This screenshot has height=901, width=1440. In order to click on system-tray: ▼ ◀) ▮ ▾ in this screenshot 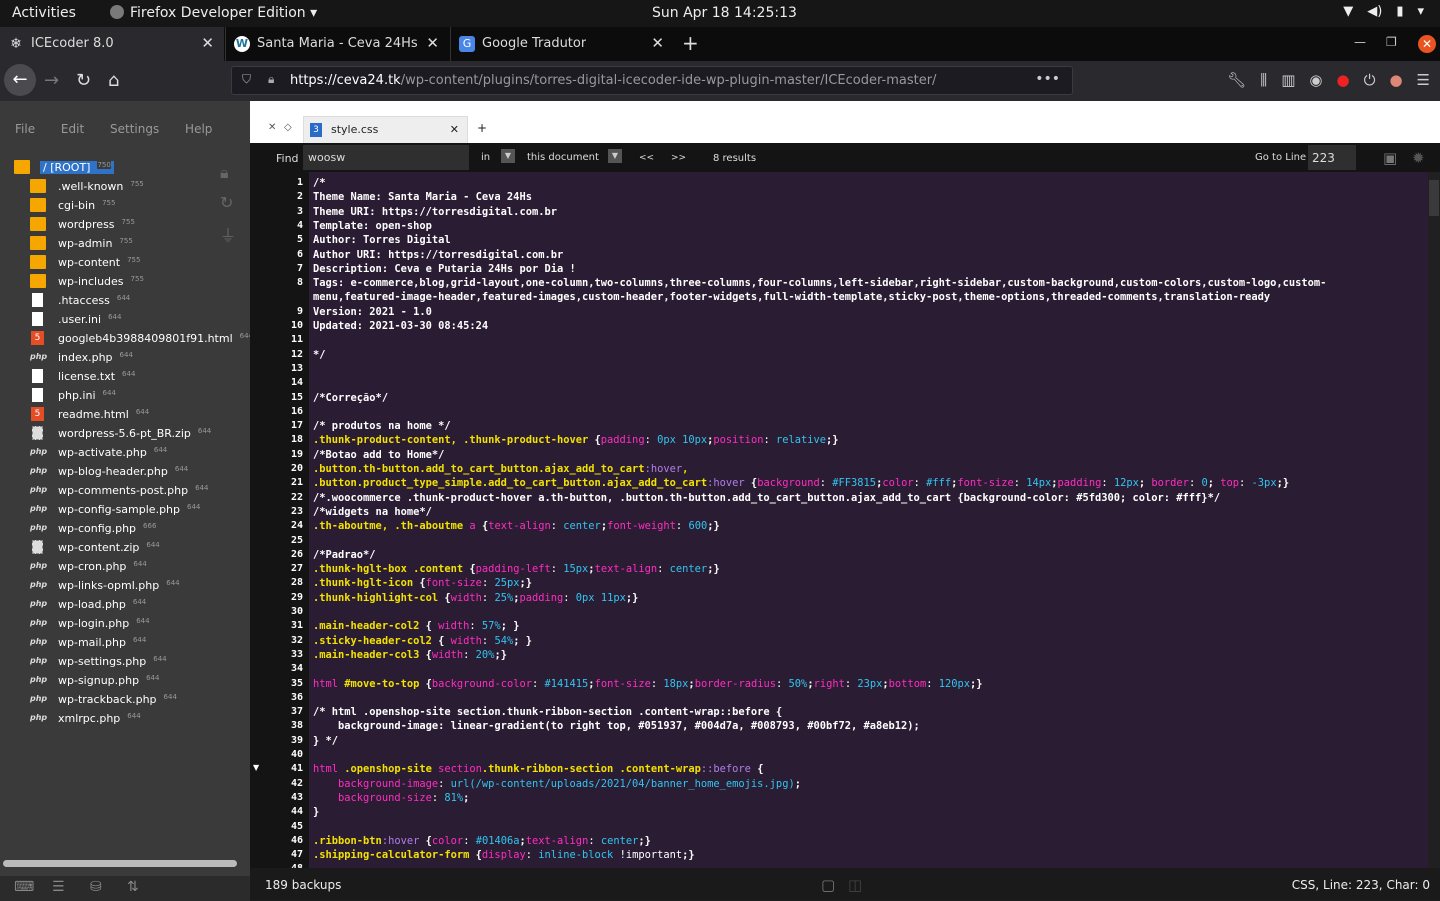, I will do `click(1376, 11)`.